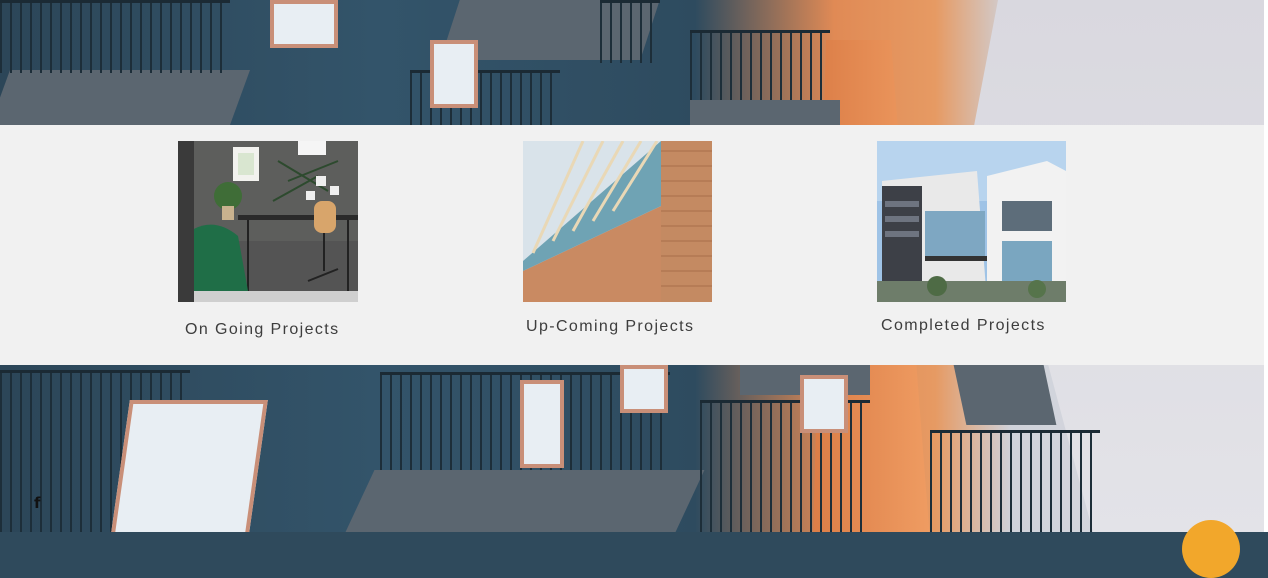 The image size is (1268, 578). What do you see at coordinates (610, 327) in the screenshot?
I see `upcoming-projects-label: Up-Coming Projects` at bounding box center [610, 327].